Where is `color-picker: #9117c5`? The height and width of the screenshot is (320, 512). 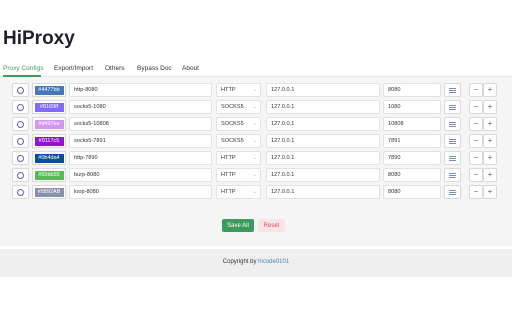 color-picker: #9117c5 is located at coordinates (49, 141).